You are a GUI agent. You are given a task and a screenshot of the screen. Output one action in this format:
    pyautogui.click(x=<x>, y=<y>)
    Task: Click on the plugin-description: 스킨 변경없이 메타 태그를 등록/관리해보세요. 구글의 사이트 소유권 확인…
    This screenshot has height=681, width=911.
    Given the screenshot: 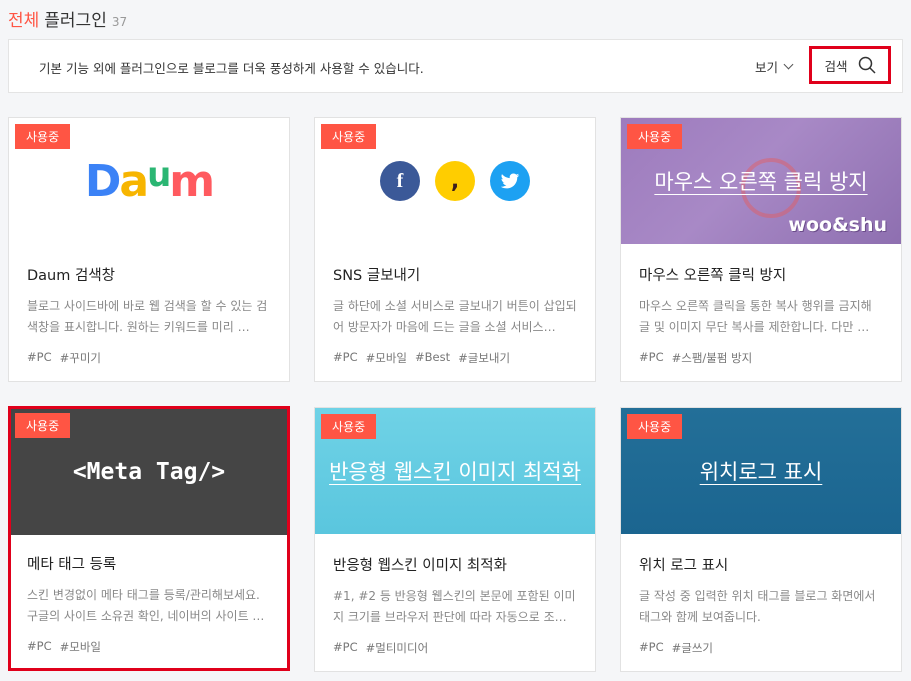 What is the action you would take?
    pyautogui.click(x=146, y=605)
    